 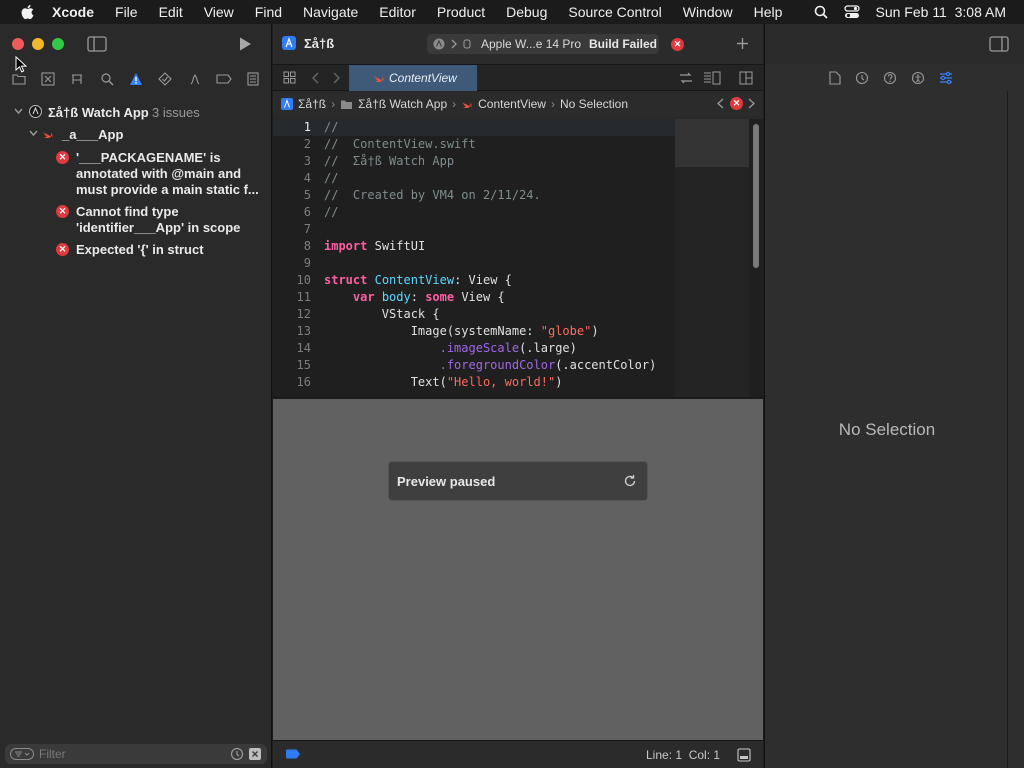 I want to click on filter-field: Filter, so click(x=136, y=754).